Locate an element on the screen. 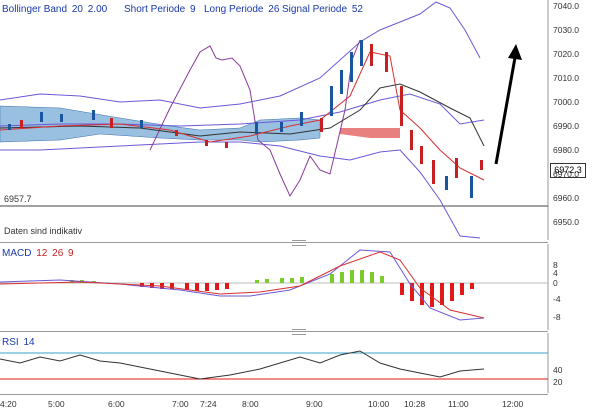 The height and width of the screenshot is (413, 600). signal-periode-label: Signal Periode is located at coordinates (315, 9).